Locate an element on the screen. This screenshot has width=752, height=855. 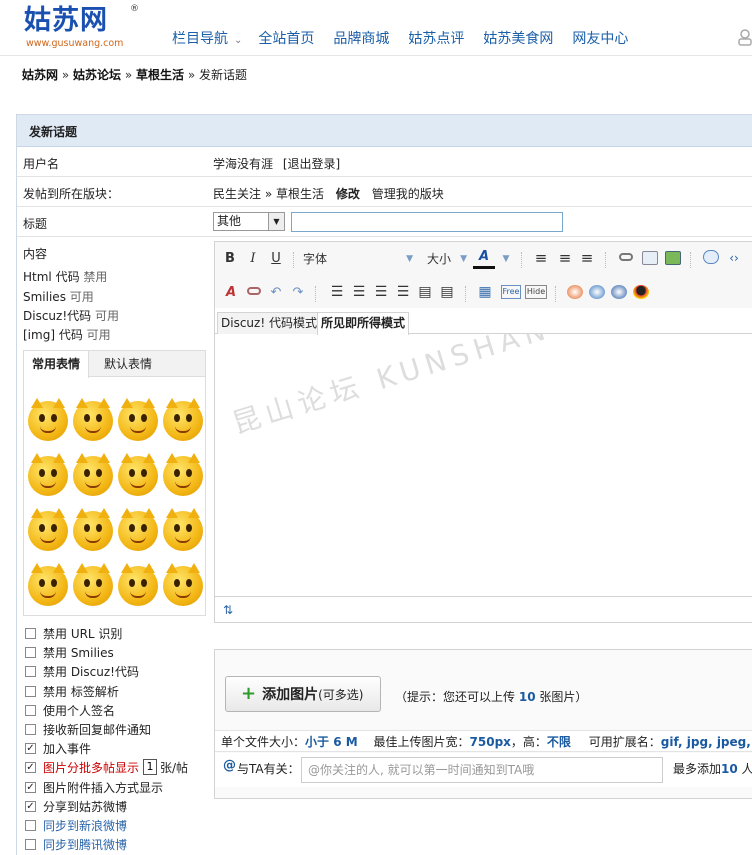
smiley-cat-dance-icon is located at coordinates (93, 419).